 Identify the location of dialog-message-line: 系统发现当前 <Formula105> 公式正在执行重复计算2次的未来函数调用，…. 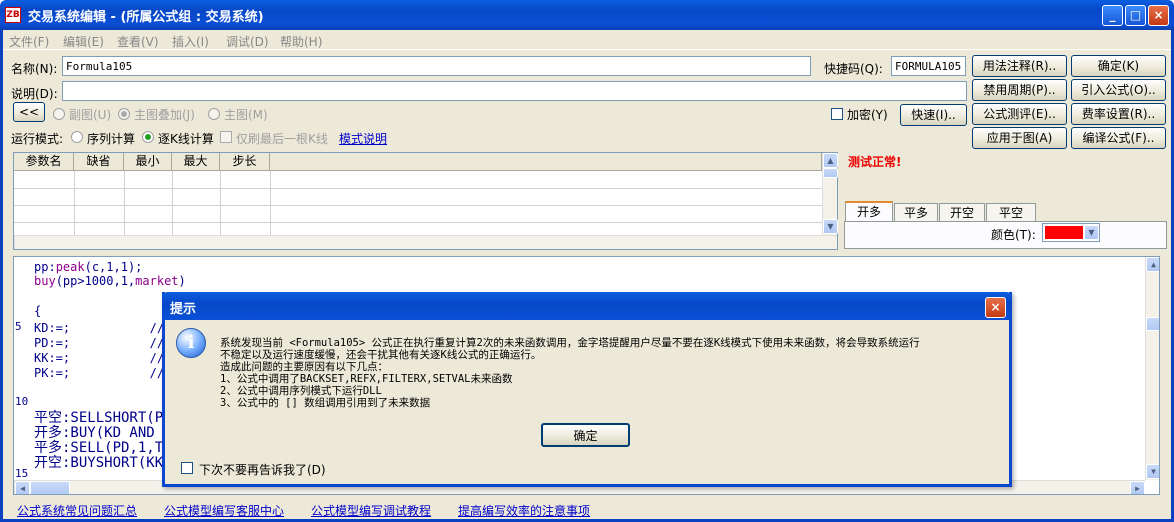
(570, 343).